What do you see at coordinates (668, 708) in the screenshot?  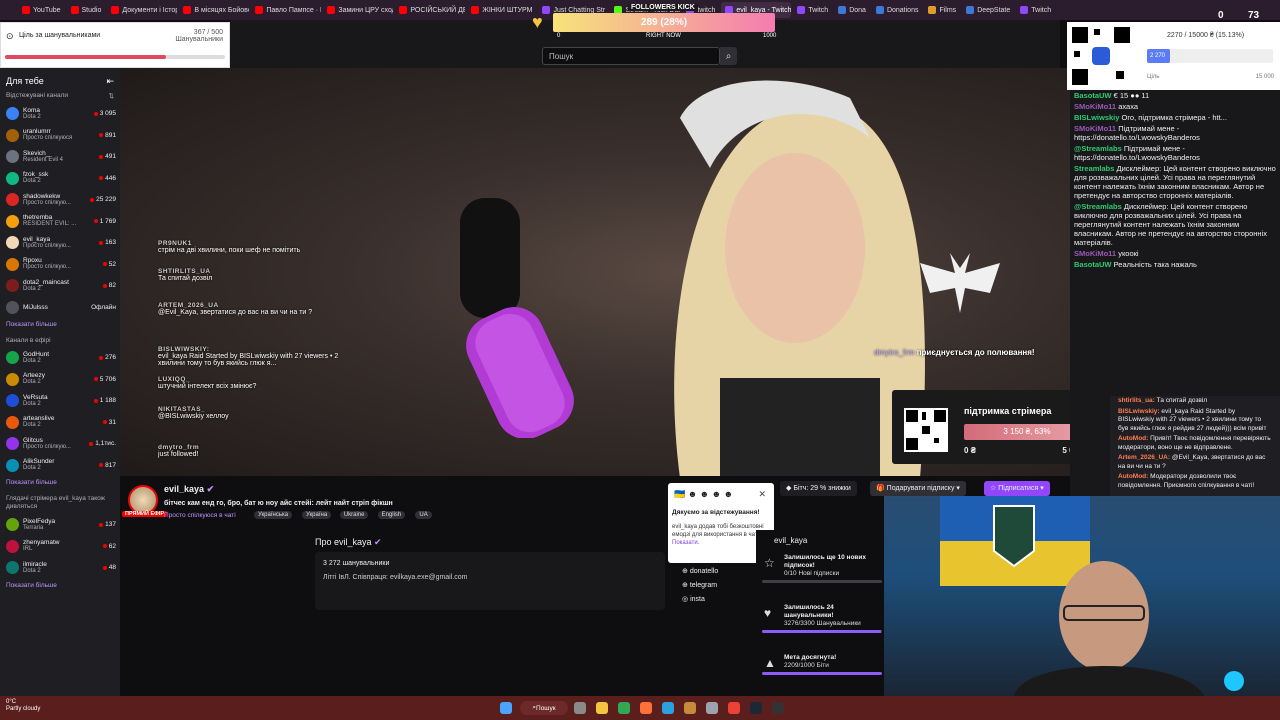 I see `telegram-taskbar-icon` at bounding box center [668, 708].